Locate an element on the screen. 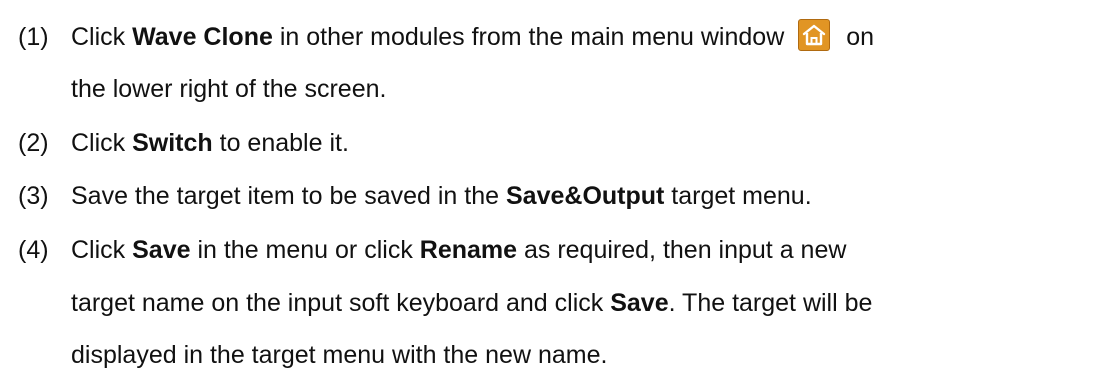 This screenshot has width=1109, height=370. step-2: (2) Click Switch to enable it. is located at coordinates (183, 143).